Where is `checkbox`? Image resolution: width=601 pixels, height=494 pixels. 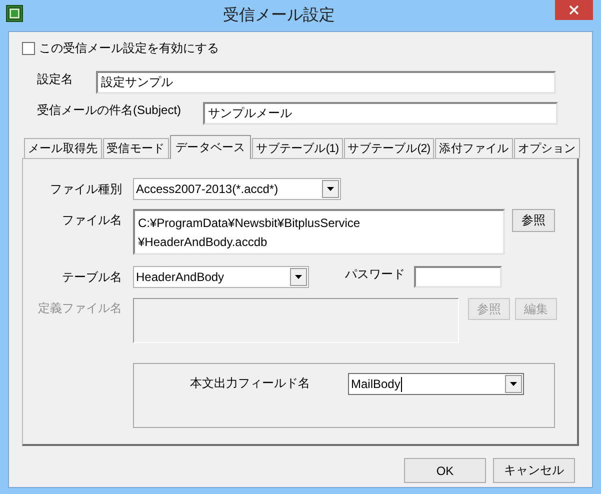
checkbox is located at coordinates (28, 48).